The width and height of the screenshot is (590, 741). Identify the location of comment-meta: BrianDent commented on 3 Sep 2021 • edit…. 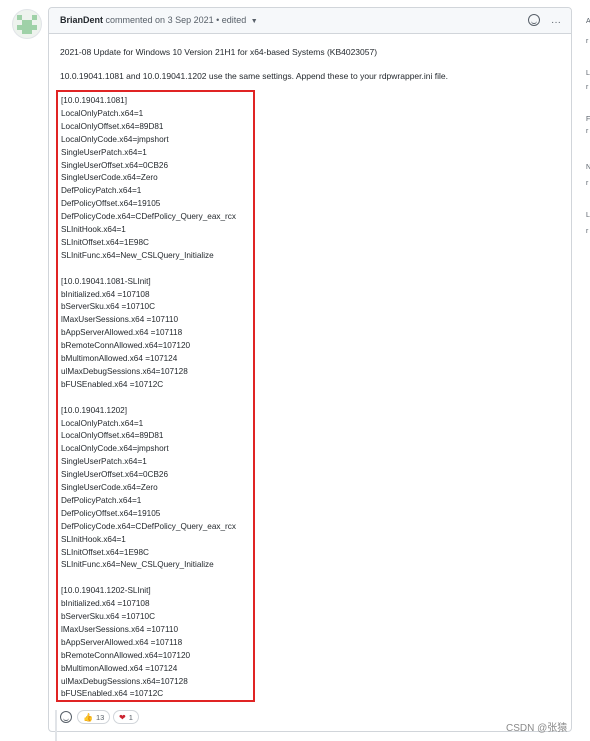
(159, 20).